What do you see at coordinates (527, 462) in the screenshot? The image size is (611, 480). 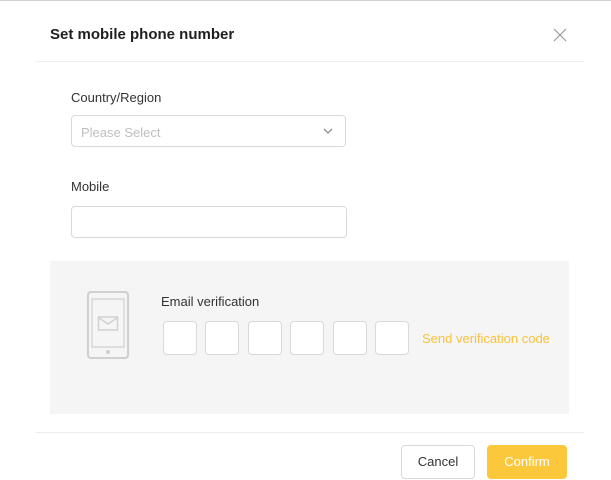 I see `confirm-button: Confirm` at bounding box center [527, 462].